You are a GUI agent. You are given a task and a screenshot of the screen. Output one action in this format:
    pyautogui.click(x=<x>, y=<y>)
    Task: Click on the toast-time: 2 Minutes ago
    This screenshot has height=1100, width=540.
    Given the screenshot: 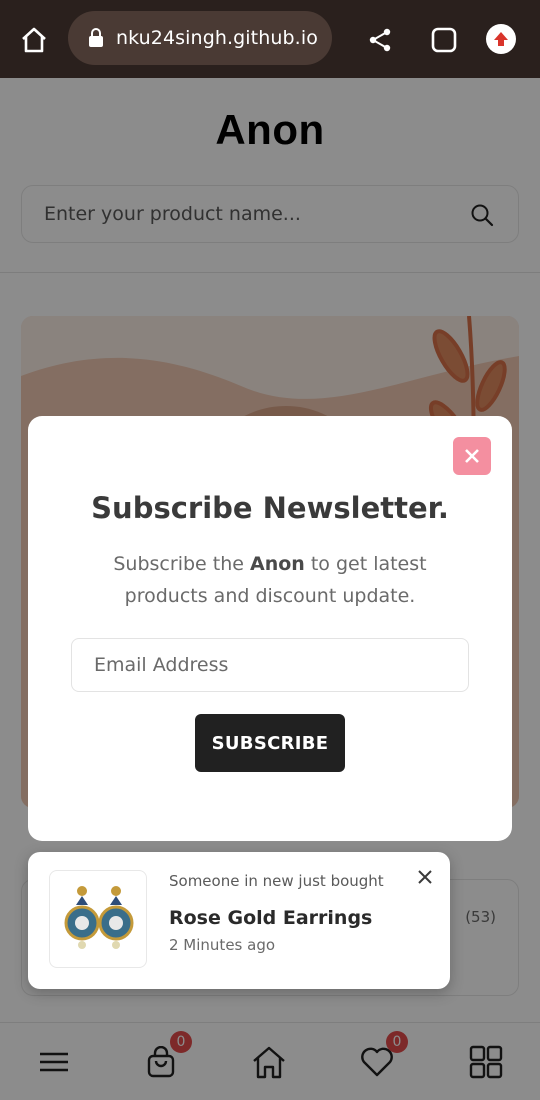 What is the action you would take?
    pyautogui.click(x=222, y=945)
    